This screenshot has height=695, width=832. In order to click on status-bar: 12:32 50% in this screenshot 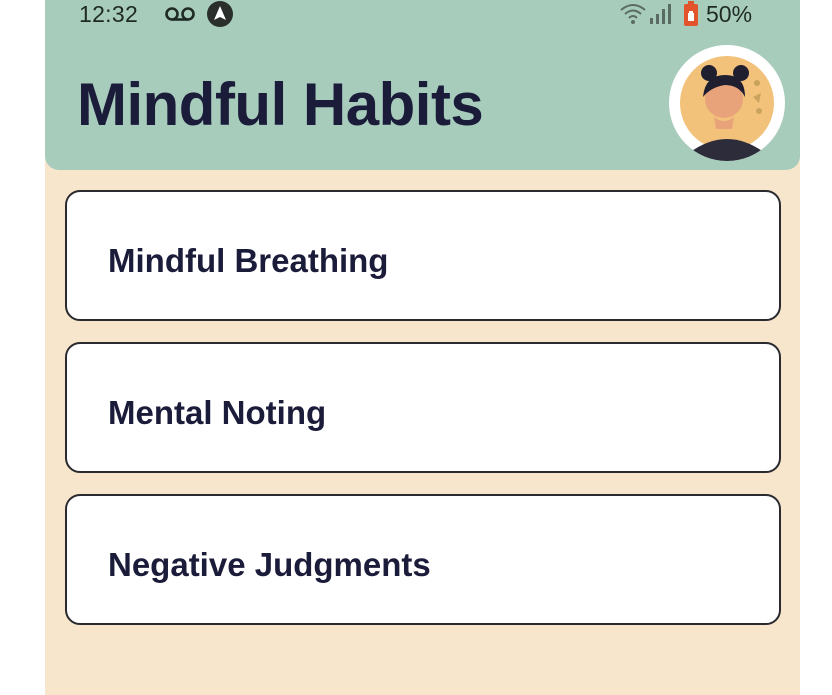, I will do `click(422, 17)`.